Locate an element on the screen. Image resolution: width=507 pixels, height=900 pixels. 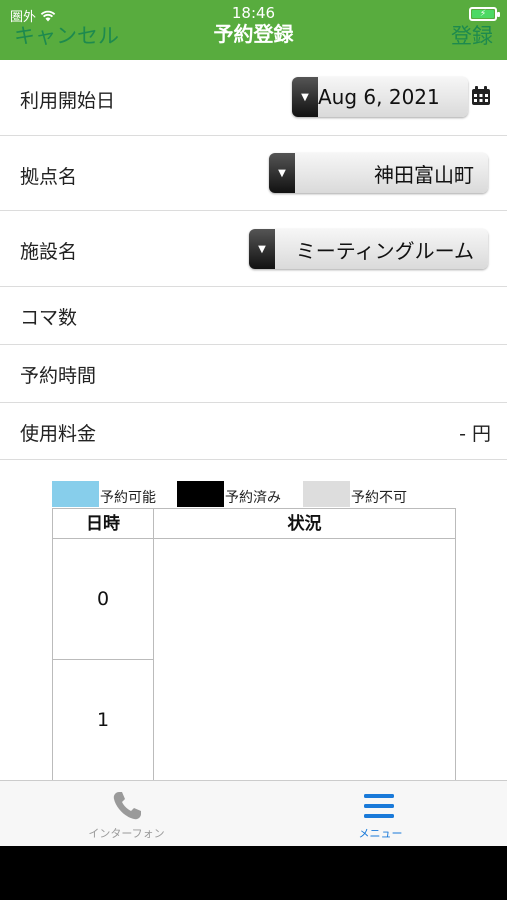
schedule-header-date: 日時 is located at coordinates (103, 524).